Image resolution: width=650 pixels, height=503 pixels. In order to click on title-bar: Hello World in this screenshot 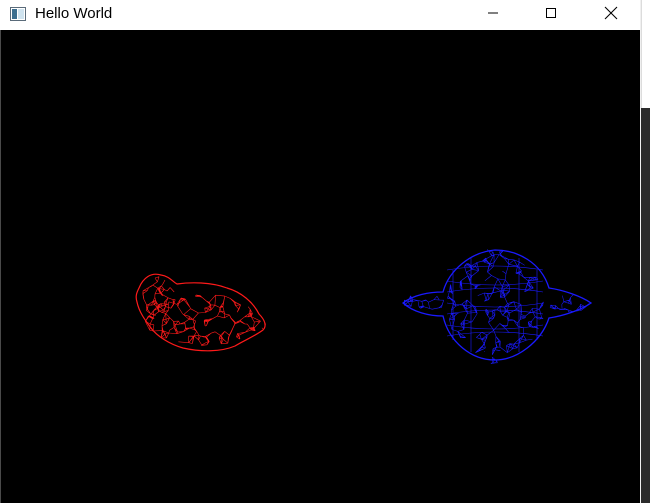, I will do `click(320, 15)`.